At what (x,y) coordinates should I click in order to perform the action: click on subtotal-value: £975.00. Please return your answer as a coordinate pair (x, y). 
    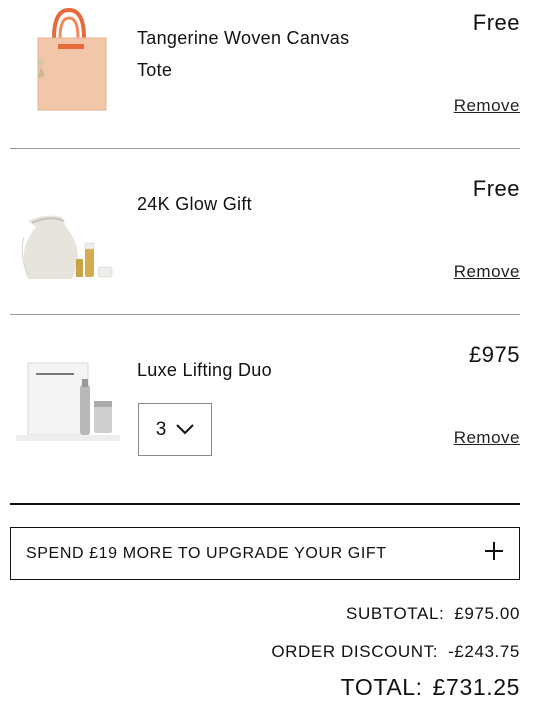
    Looking at the image, I should click on (487, 613).